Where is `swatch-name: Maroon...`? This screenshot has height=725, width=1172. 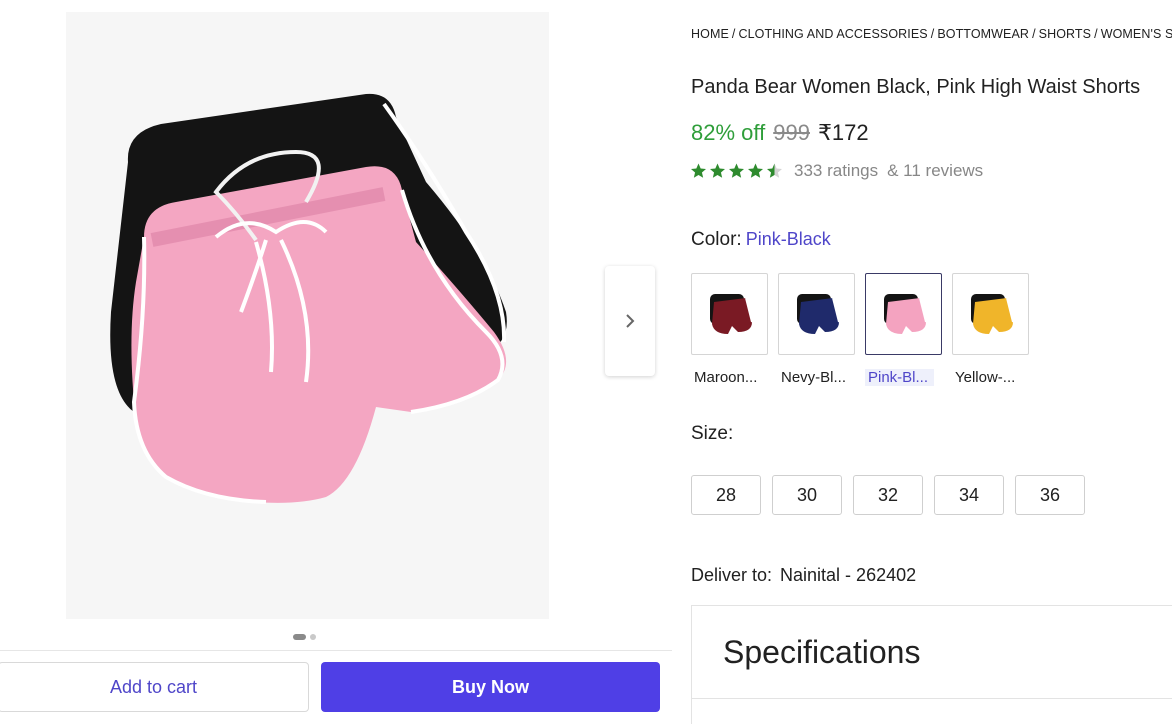
swatch-name: Maroon... is located at coordinates (726, 377).